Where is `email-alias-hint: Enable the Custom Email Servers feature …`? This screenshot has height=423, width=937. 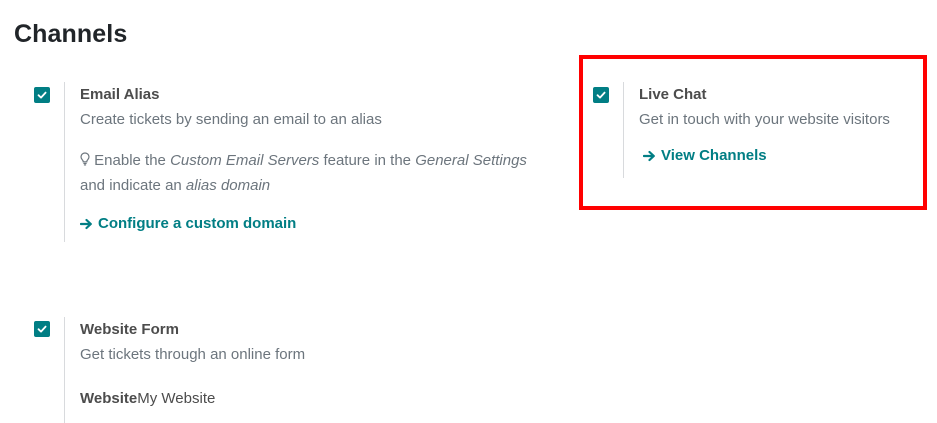
email-alias-hint: Enable the Custom Email Servers feature … is located at coordinates (303, 173).